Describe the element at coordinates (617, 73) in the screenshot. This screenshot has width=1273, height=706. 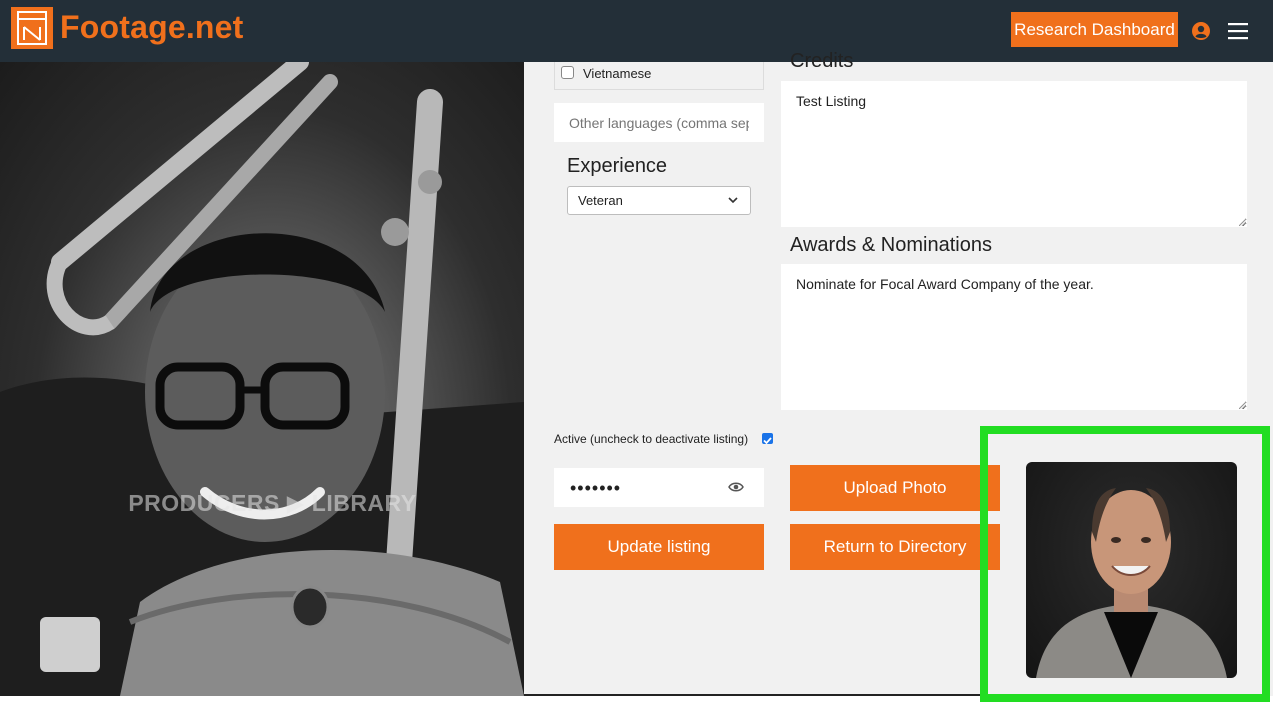
I see `language-label: Vietnamese` at that location.